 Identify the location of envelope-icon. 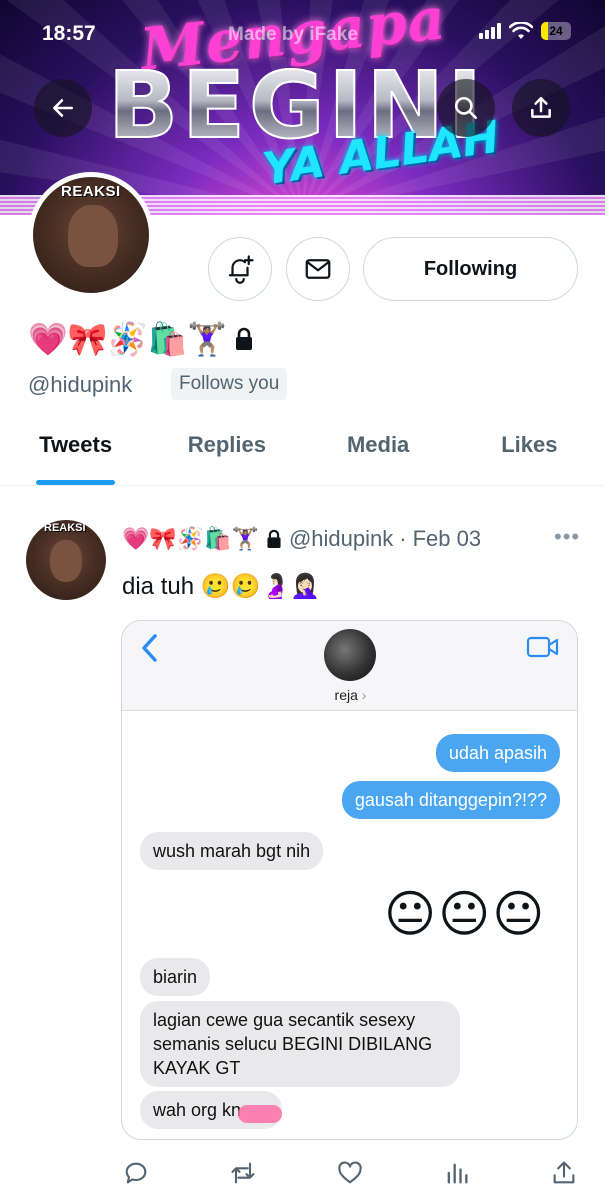
(318, 269).